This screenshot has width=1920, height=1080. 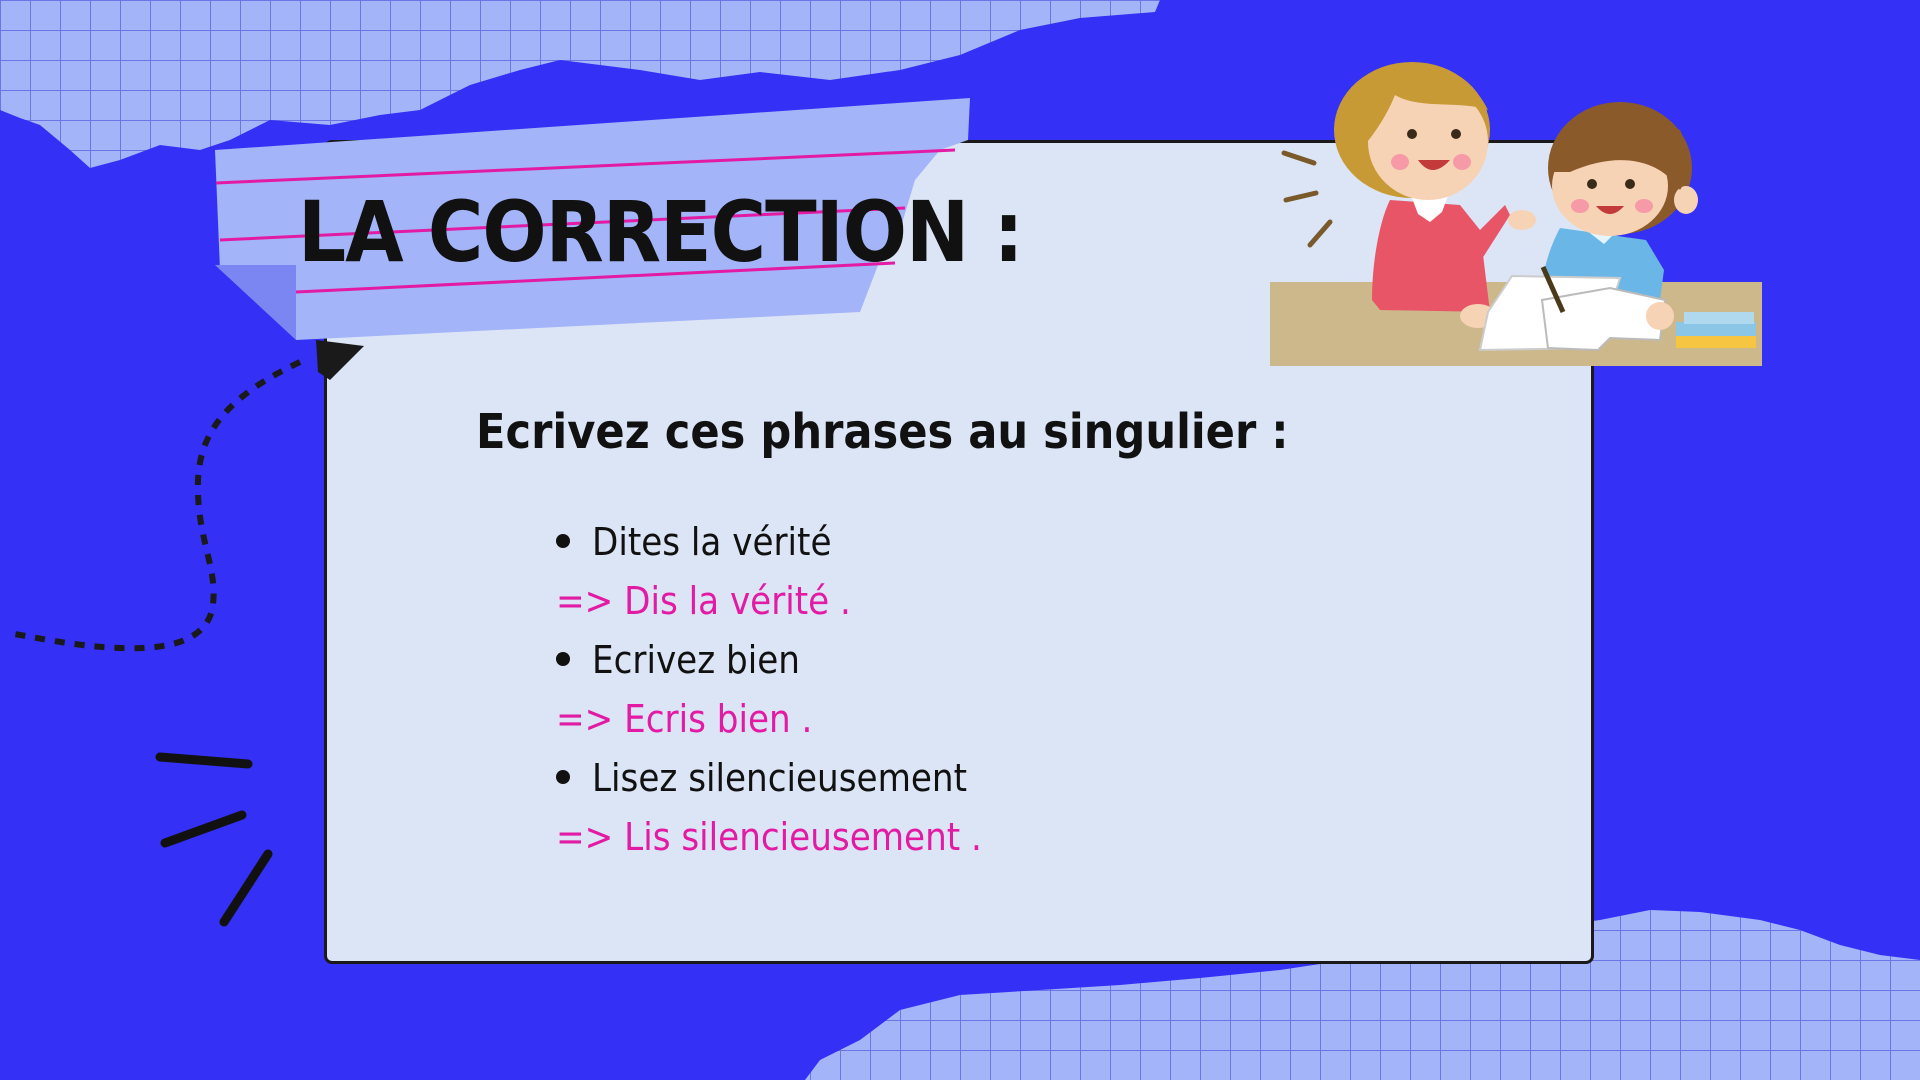 I want to click on exercise-sentence: Lisez silencieusement, so click(x=779, y=778).